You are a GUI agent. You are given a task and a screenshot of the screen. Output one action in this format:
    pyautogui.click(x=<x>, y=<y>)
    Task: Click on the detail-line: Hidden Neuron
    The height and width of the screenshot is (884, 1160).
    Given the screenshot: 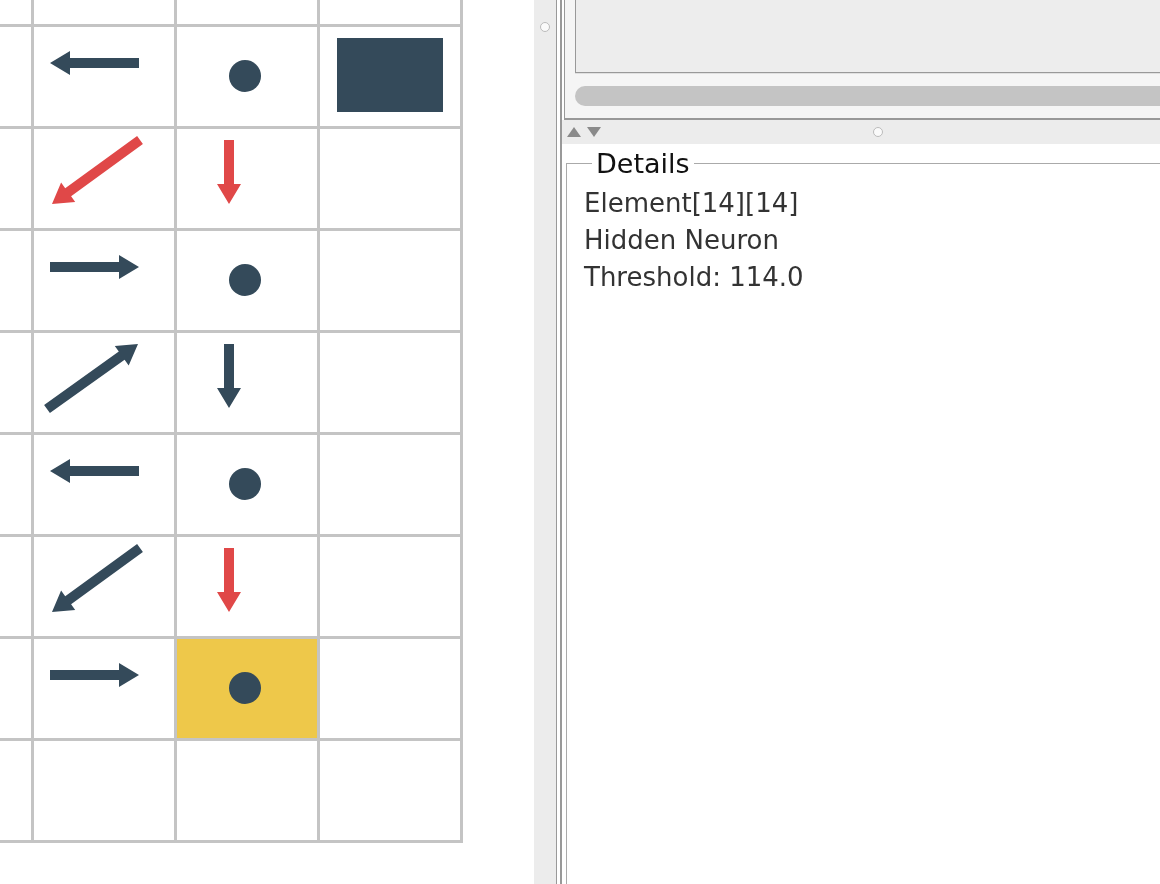 What is the action you would take?
    pyautogui.click(x=682, y=240)
    